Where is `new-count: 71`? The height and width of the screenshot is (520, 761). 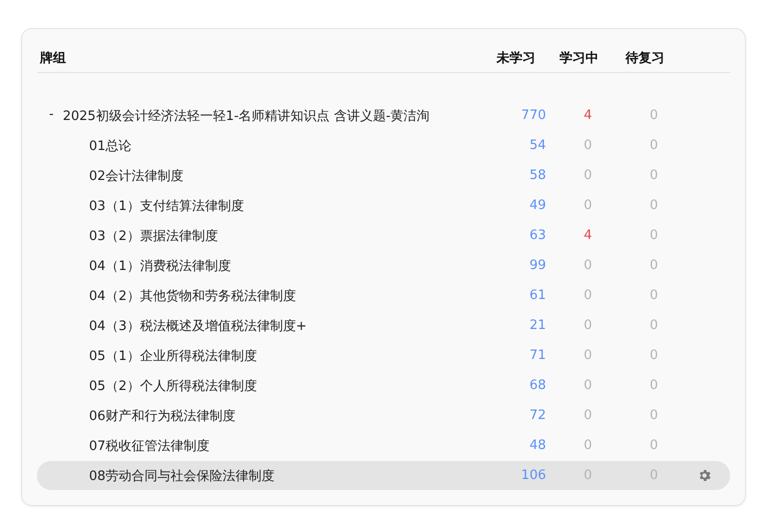
new-count: 71 is located at coordinates (537, 355).